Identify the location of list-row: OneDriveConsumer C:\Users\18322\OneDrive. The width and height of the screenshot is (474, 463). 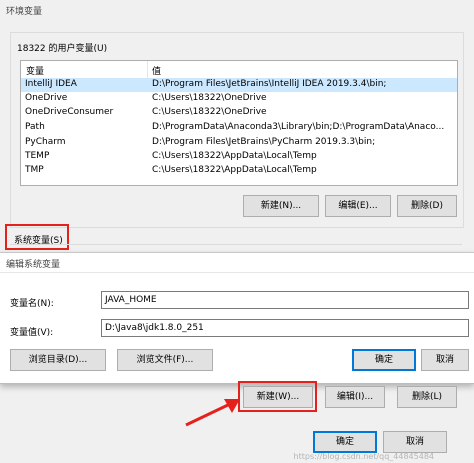
(239, 113).